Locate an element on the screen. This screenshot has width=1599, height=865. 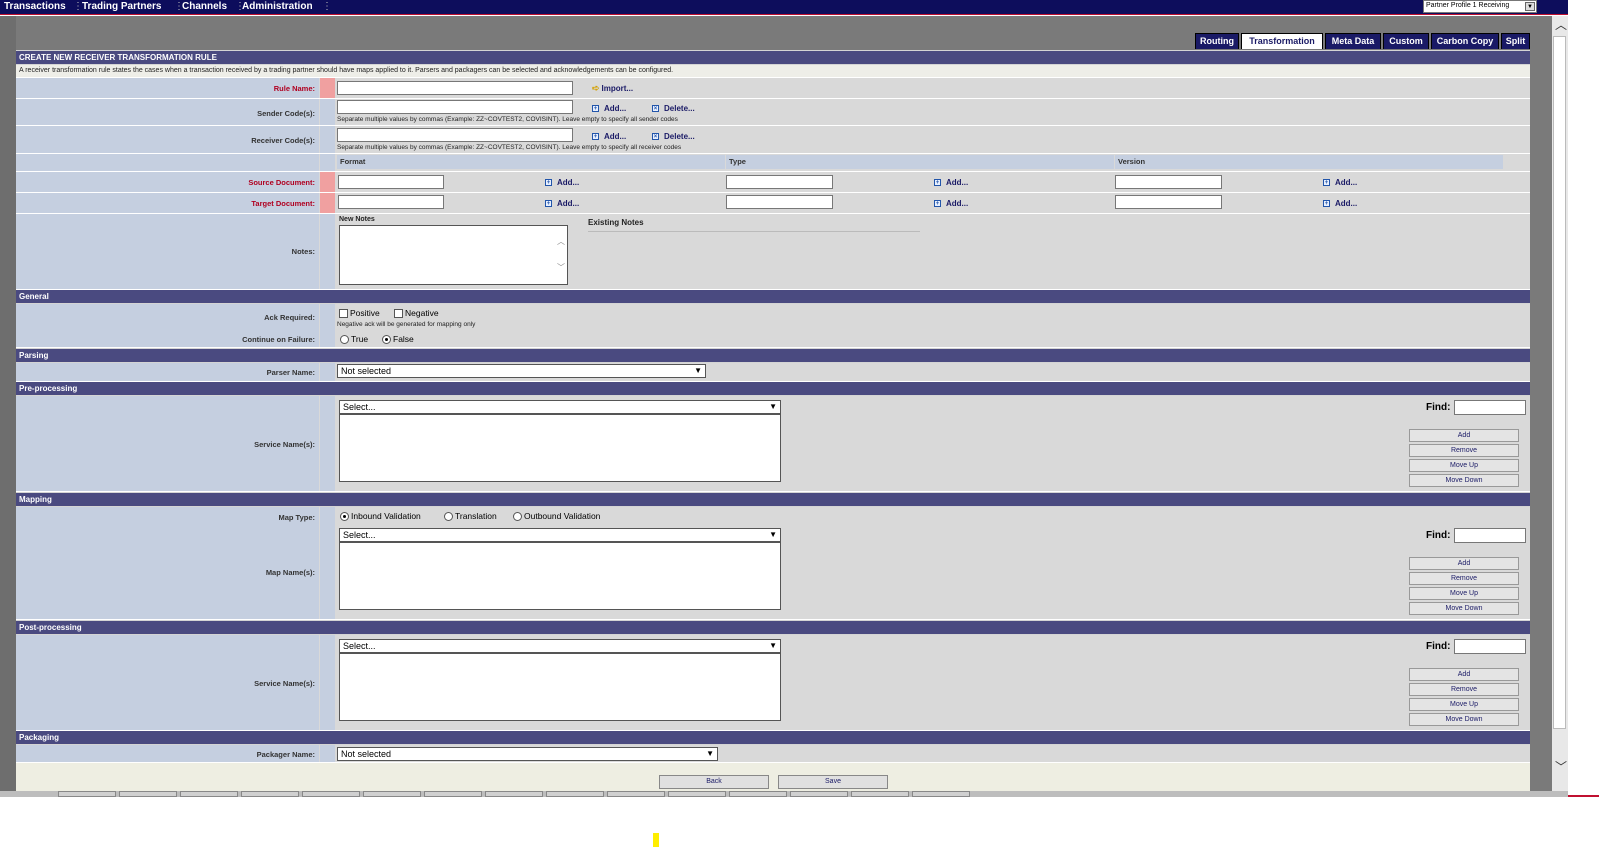
target-version-input is located at coordinates (1168, 202).